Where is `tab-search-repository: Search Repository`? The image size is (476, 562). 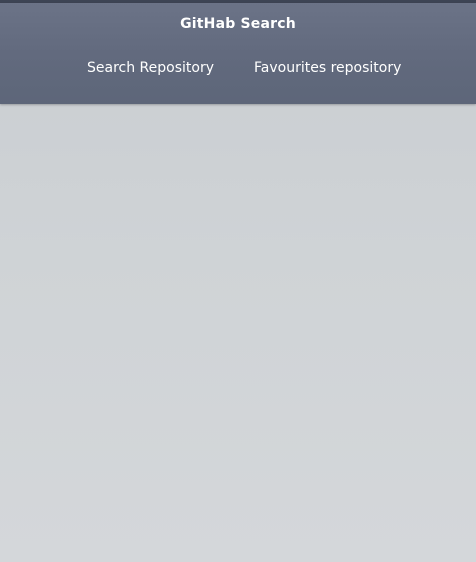
tab-search-repository: Search Repository is located at coordinates (150, 68).